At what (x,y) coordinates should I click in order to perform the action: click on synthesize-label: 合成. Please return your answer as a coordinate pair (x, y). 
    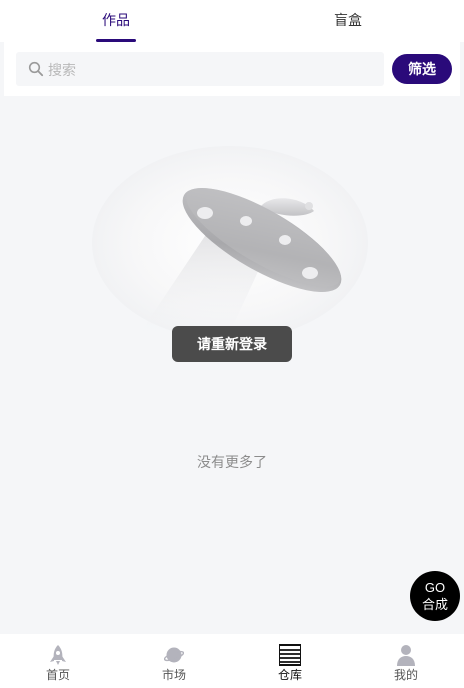
    Looking at the image, I should click on (434, 604).